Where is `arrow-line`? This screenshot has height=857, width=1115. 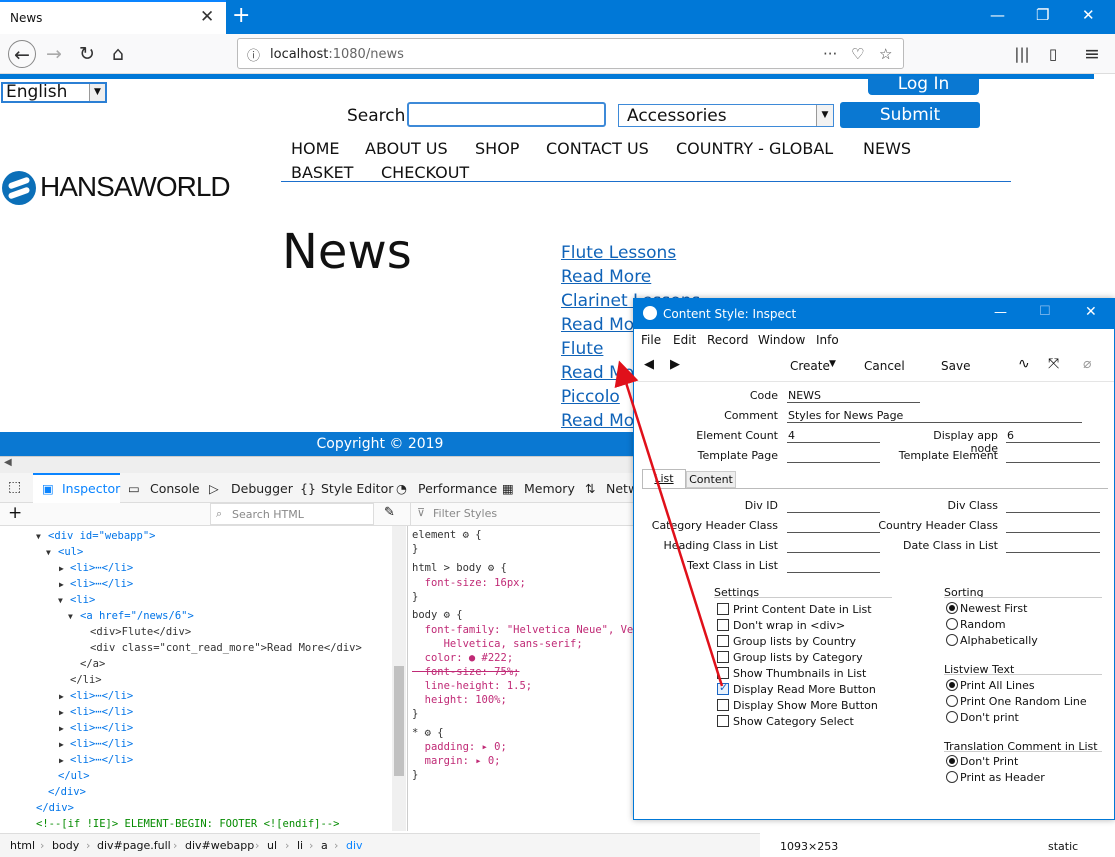
arrow-line is located at coordinates (669, 523).